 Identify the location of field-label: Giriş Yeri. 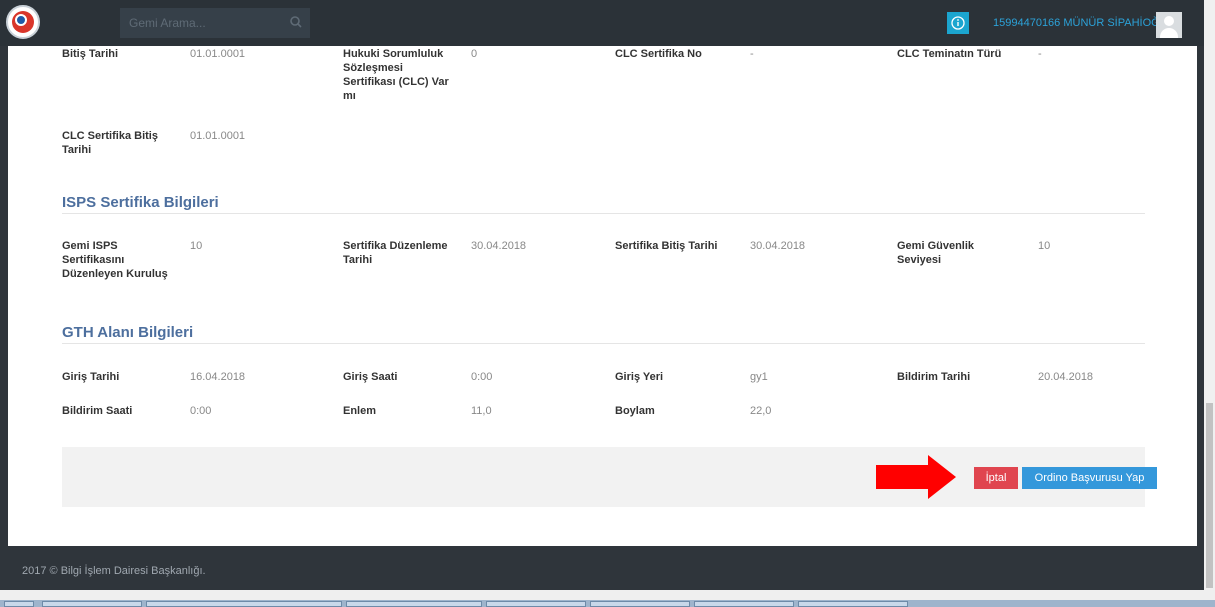
(639, 377).